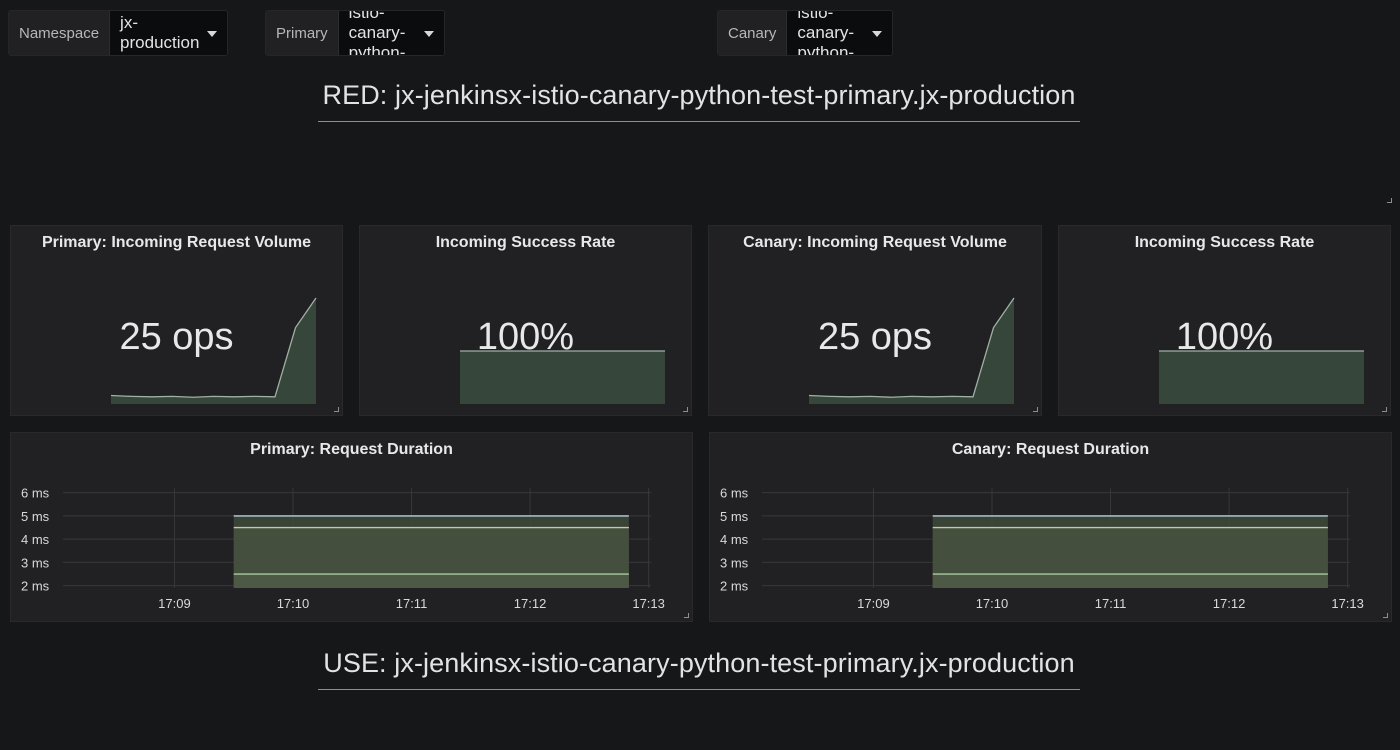  What do you see at coordinates (753, 33) in the screenshot?
I see `variable-canary-label: Canary` at bounding box center [753, 33].